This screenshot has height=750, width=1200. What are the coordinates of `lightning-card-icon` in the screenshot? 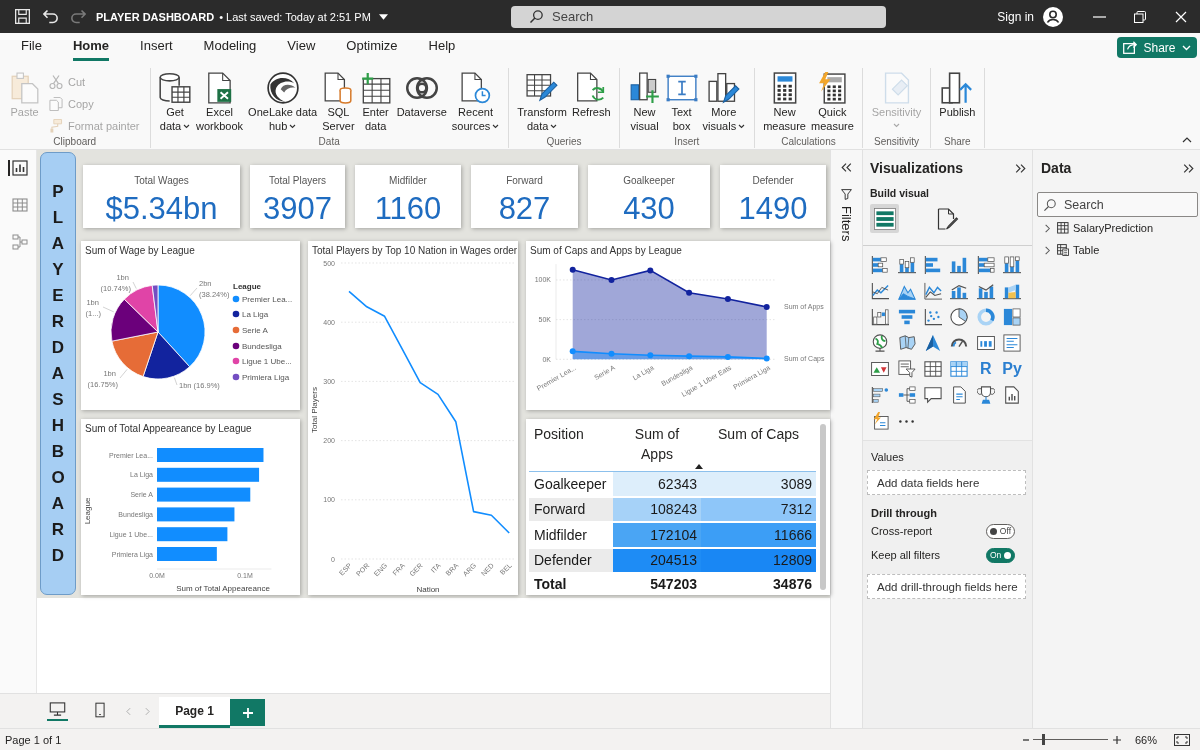 It's located at (880, 421).